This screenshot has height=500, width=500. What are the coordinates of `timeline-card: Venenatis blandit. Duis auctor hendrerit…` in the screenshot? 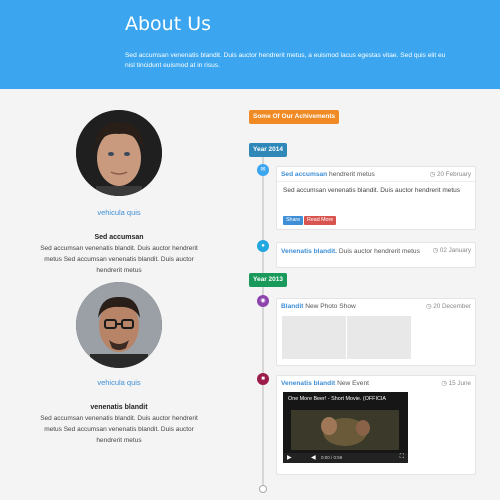 It's located at (376, 255).